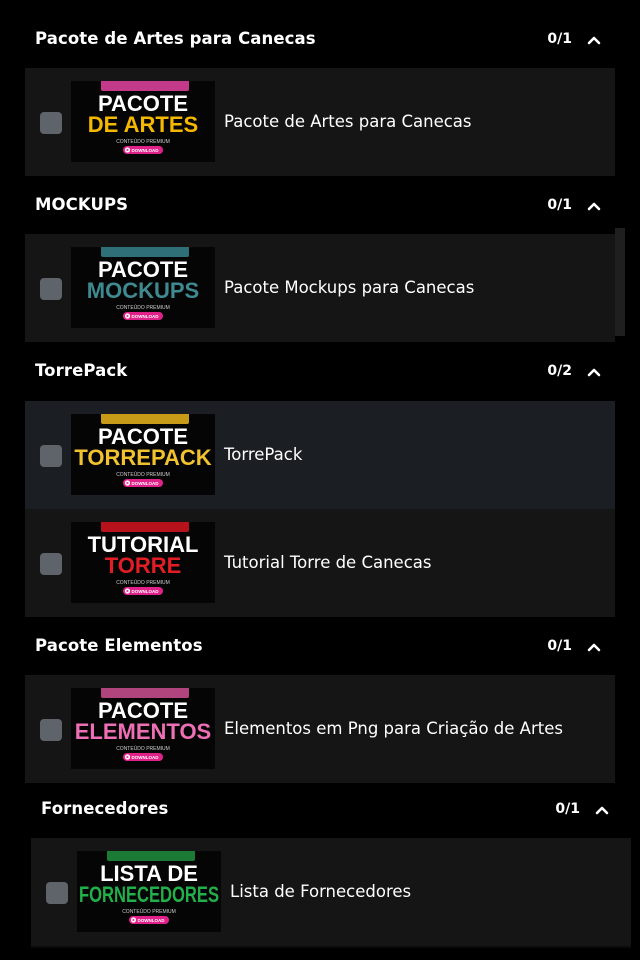 Image resolution: width=640 pixels, height=960 pixels. What do you see at coordinates (348, 121) in the screenshot?
I see `item-label: Pacote de Artes para Canecas` at bounding box center [348, 121].